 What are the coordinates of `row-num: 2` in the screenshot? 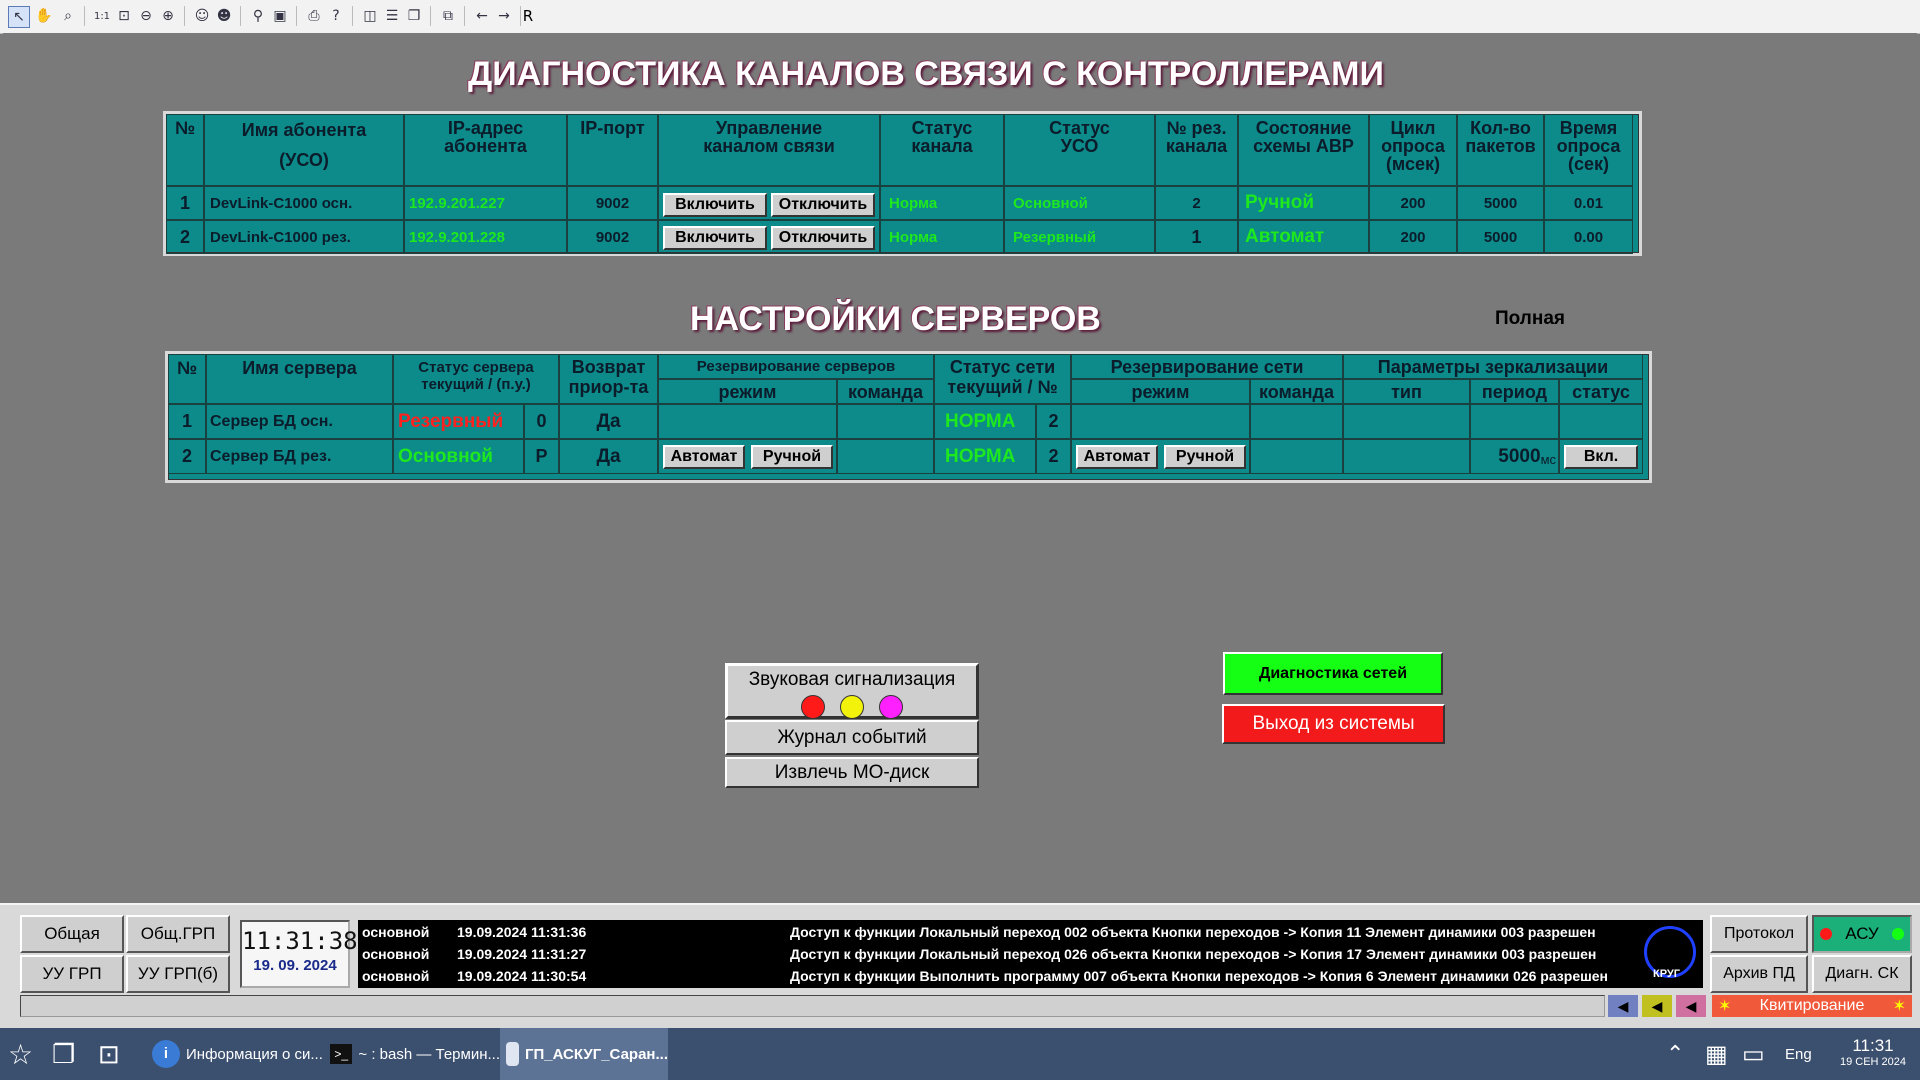 It's located at (185, 237).